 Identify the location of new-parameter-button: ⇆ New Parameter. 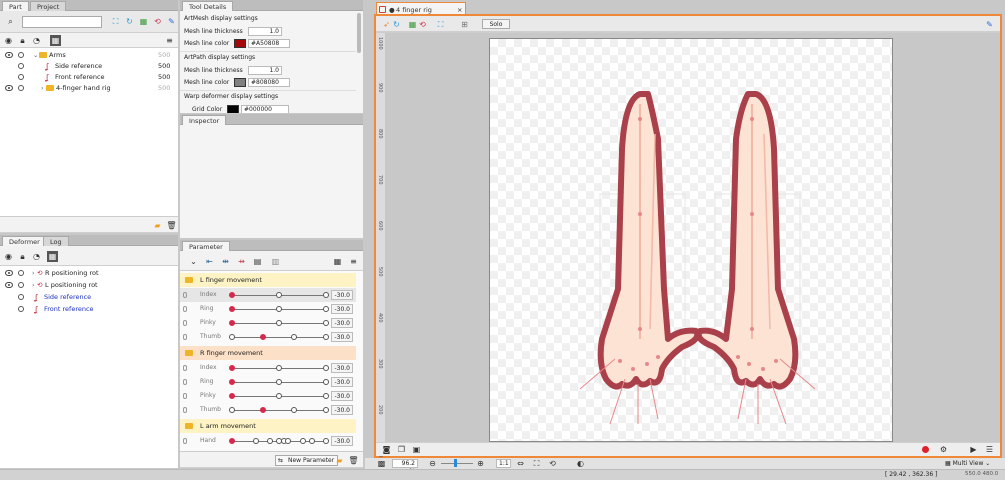
(307, 460).